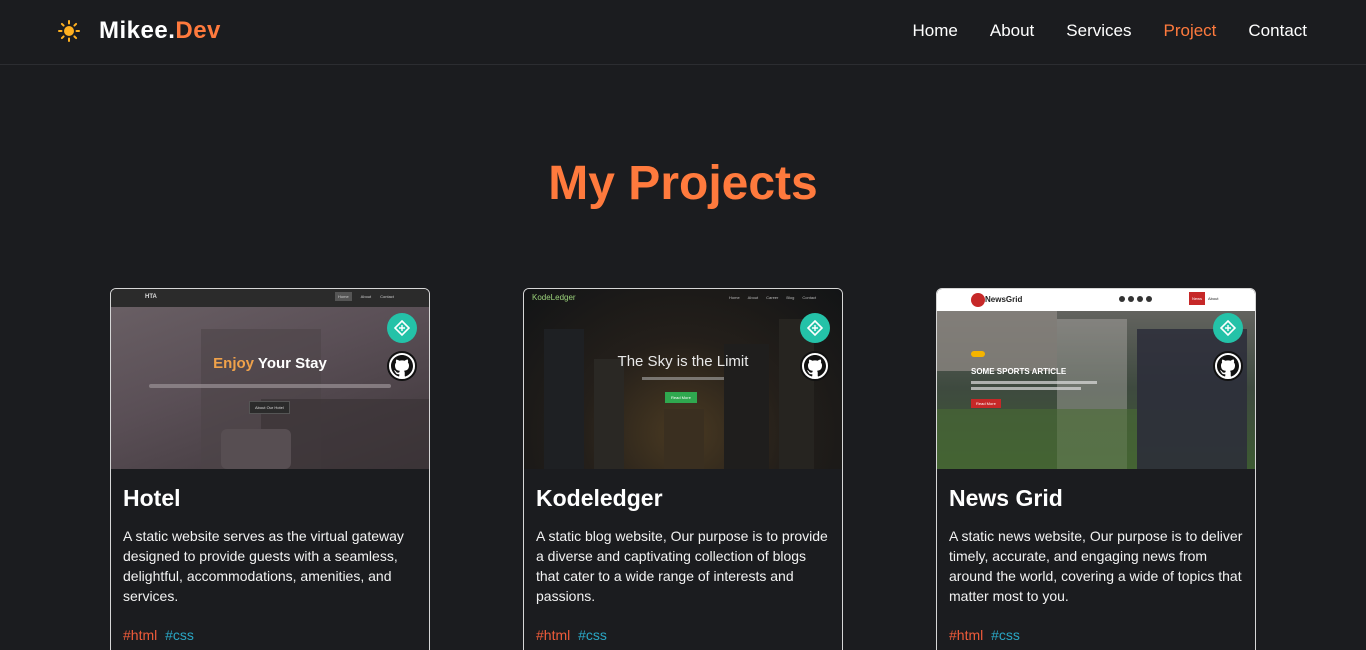 The image size is (1366, 650). I want to click on project-title: News Grid, so click(1006, 498).